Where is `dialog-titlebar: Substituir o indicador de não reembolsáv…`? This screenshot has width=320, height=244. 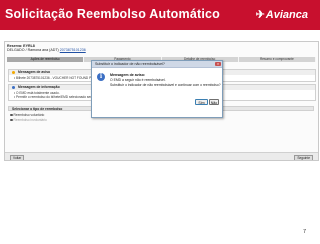
dialog-titlebar: Substituir o indicador de não reembolsáv… is located at coordinates (157, 64).